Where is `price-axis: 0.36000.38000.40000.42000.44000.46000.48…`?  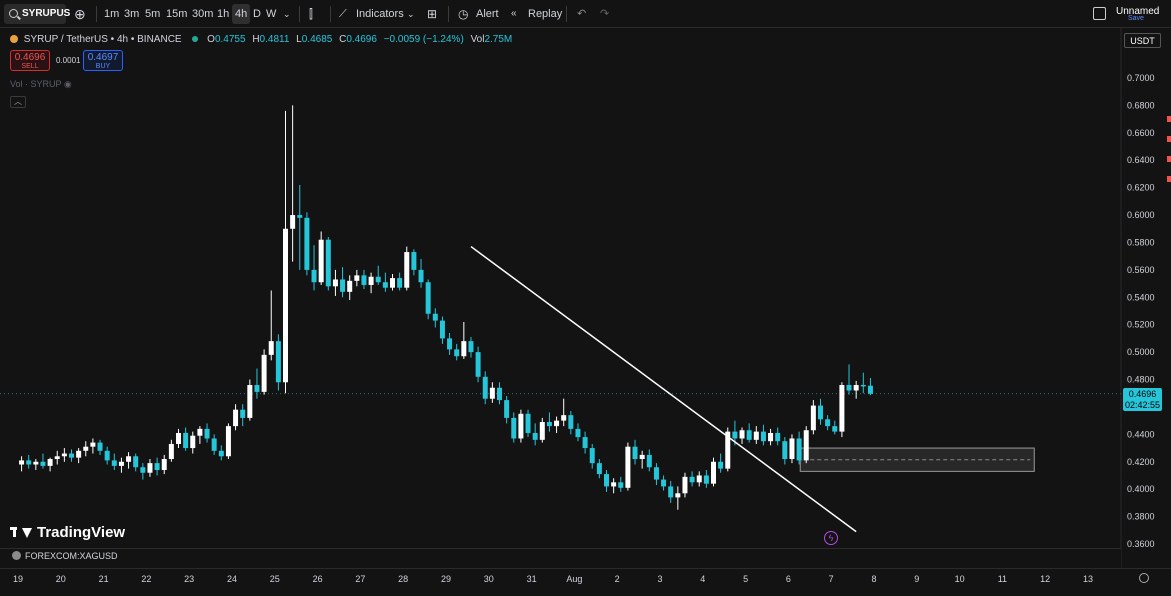
price-axis: 0.36000.38000.40000.42000.44000.46000.48… is located at coordinates (1146, 298).